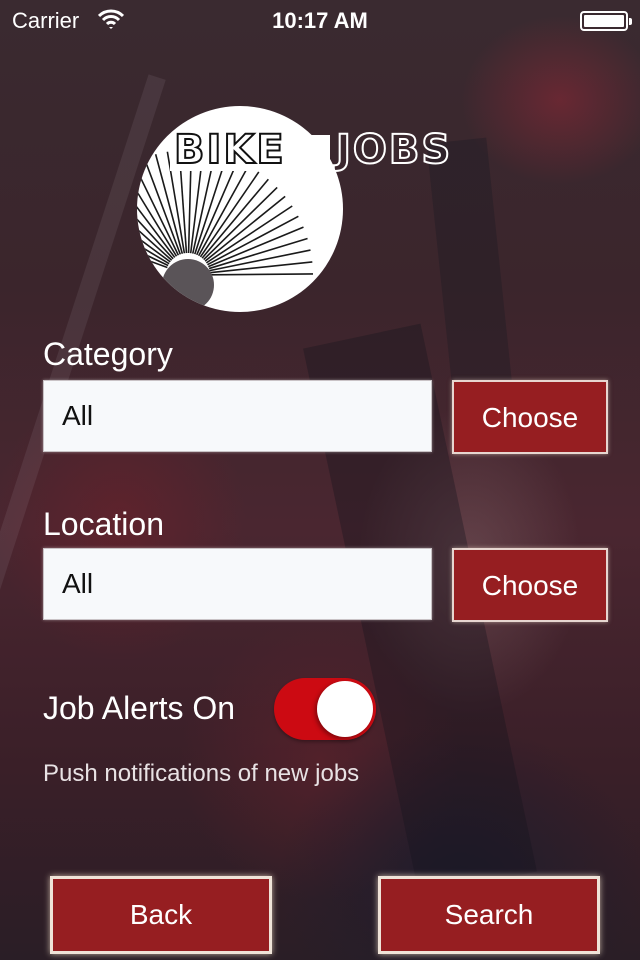 The image size is (640, 960). I want to click on job-alerts-toggle, so click(325, 709).